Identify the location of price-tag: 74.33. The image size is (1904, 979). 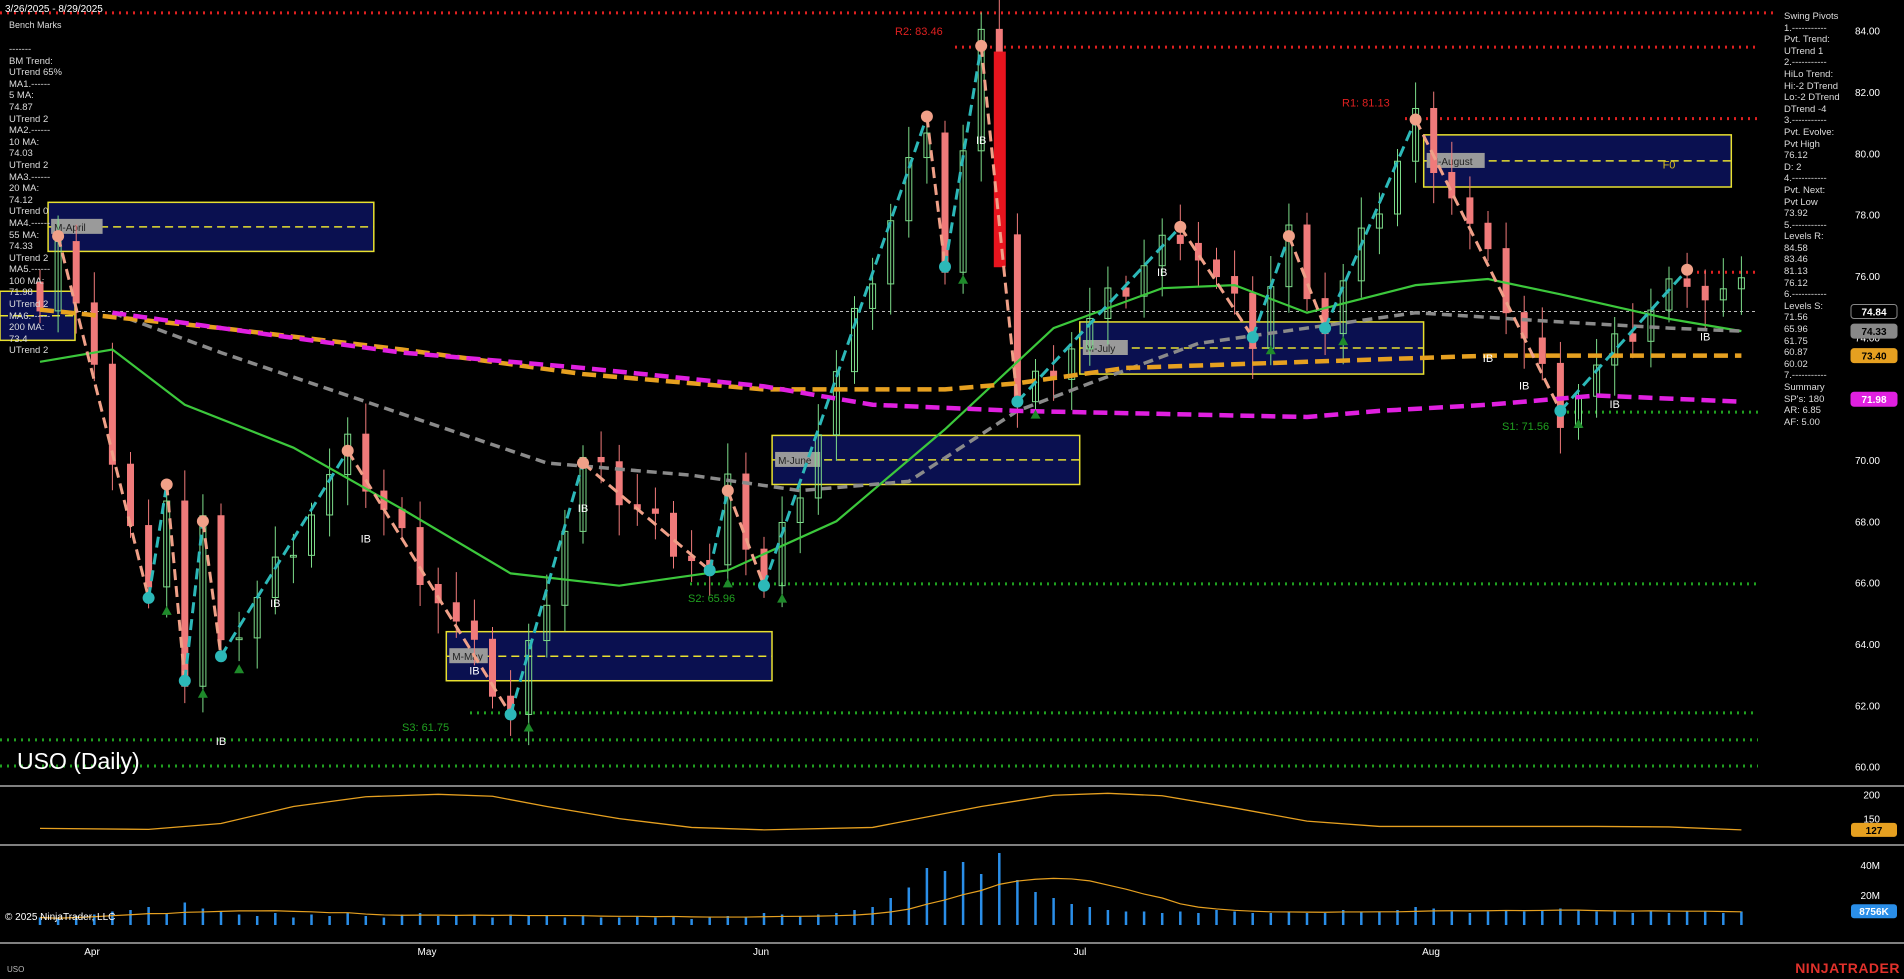
(1873, 332).